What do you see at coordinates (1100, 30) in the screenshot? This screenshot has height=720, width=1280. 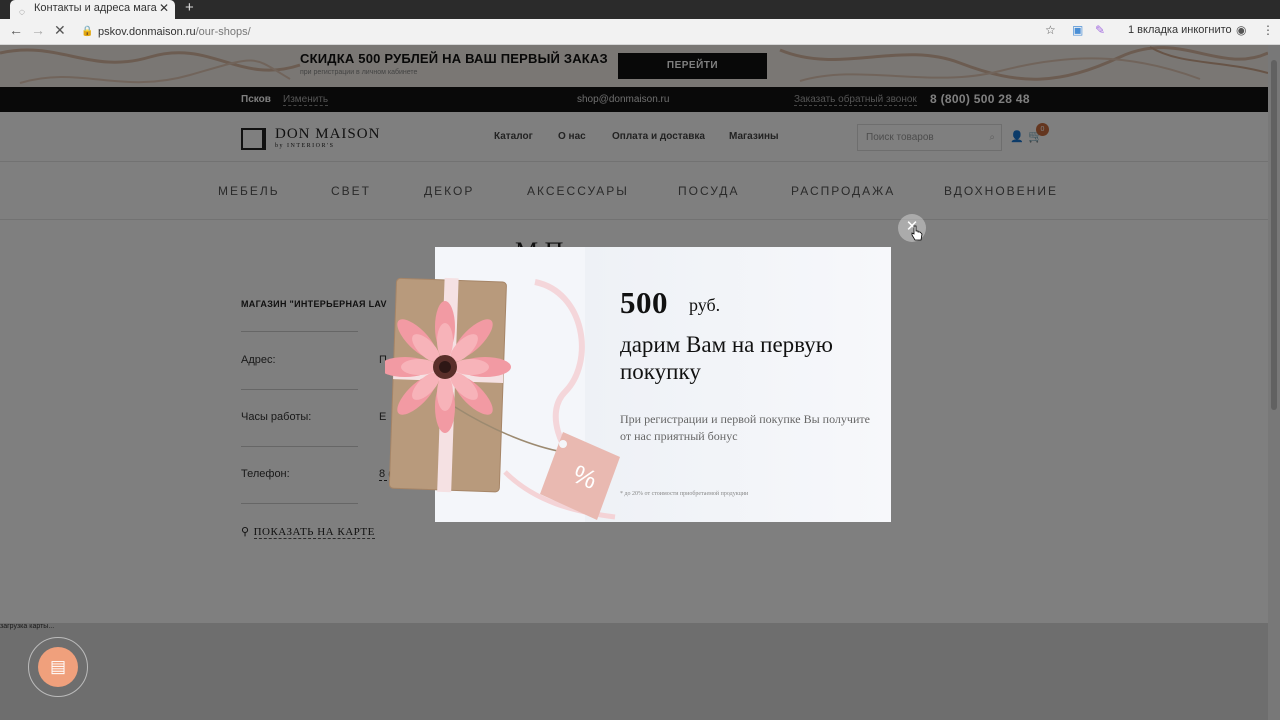 I see `pen-extension-icon: ✎` at bounding box center [1100, 30].